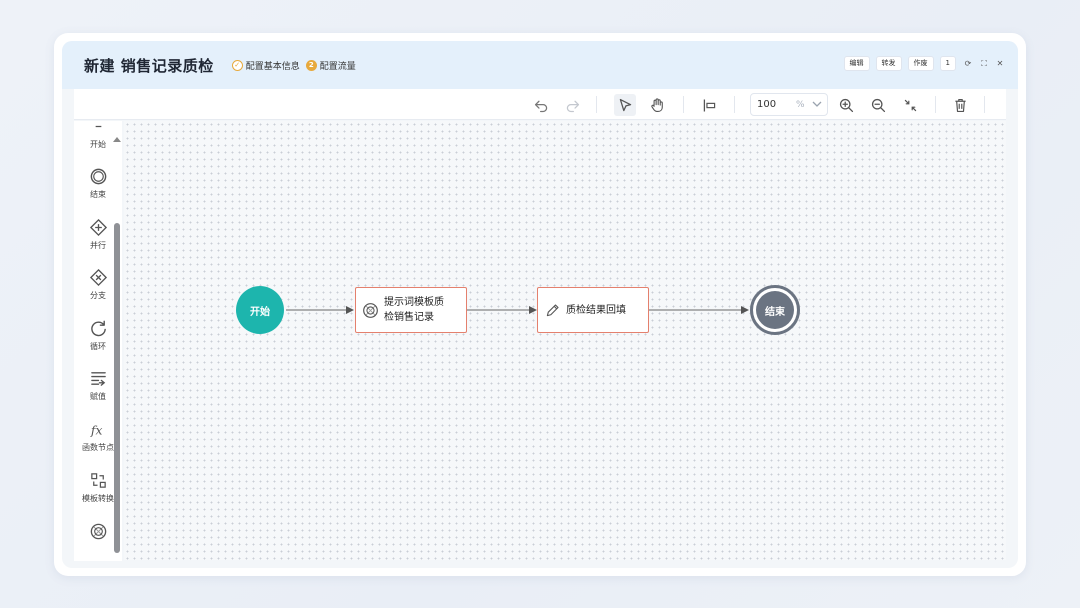  I want to click on chevron-down-icon, so click(817, 104).